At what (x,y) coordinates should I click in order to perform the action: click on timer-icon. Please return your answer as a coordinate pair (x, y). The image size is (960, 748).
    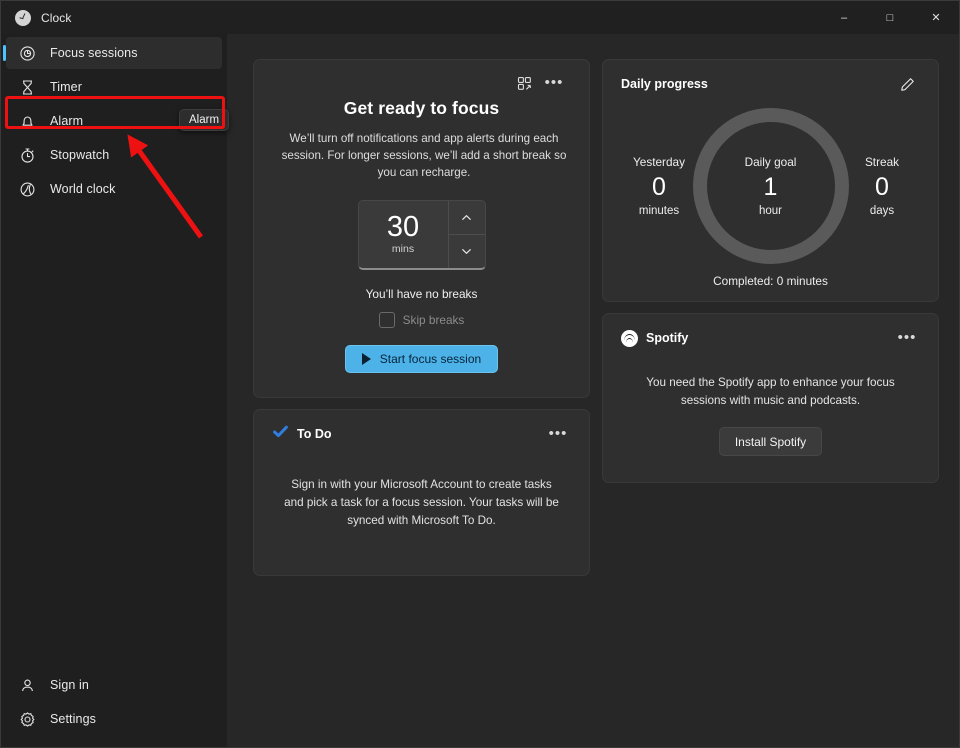
    Looking at the image, I should click on (27, 87).